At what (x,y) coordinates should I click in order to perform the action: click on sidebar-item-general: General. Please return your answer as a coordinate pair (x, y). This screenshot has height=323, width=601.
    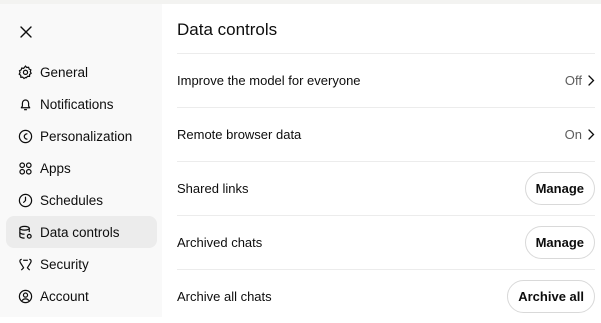
    Looking at the image, I should click on (81, 72).